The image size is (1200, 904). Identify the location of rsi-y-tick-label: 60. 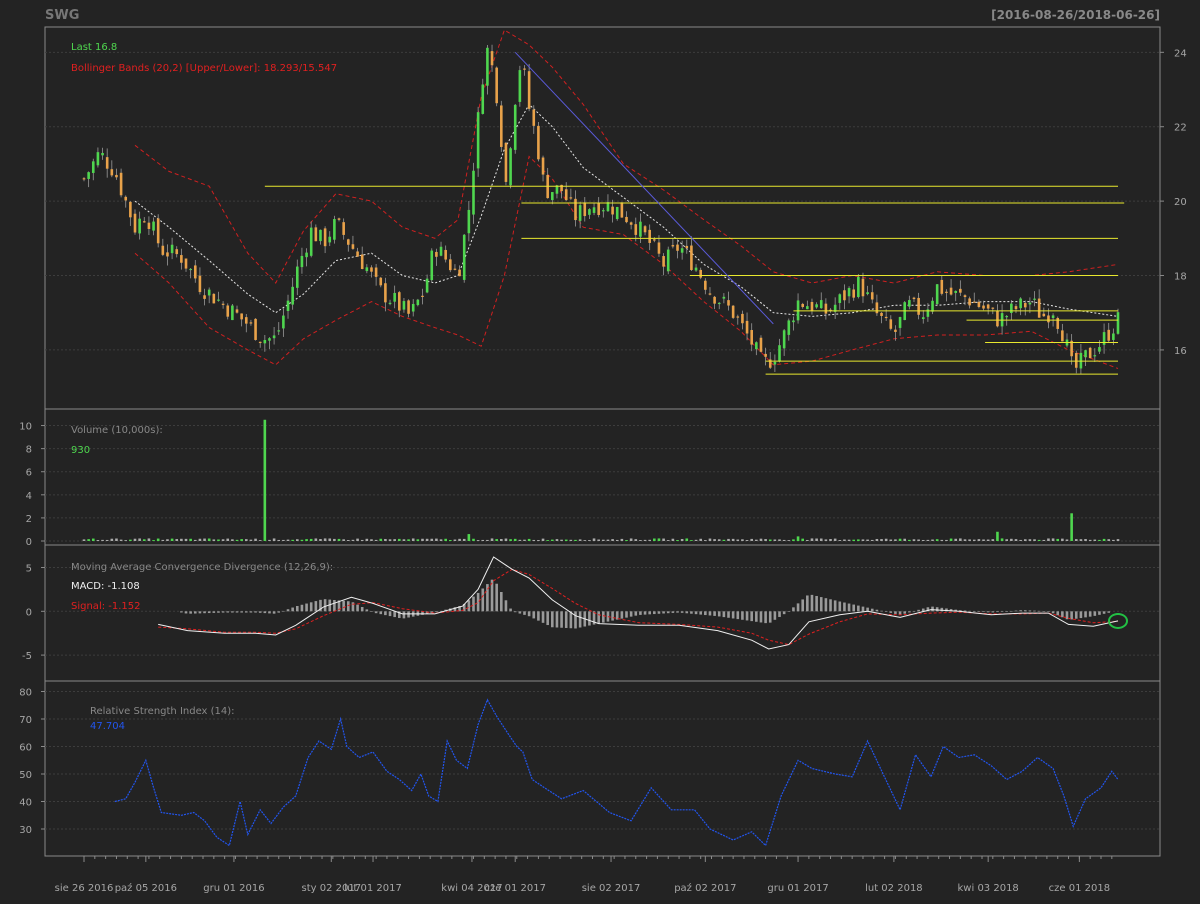
(25, 748).